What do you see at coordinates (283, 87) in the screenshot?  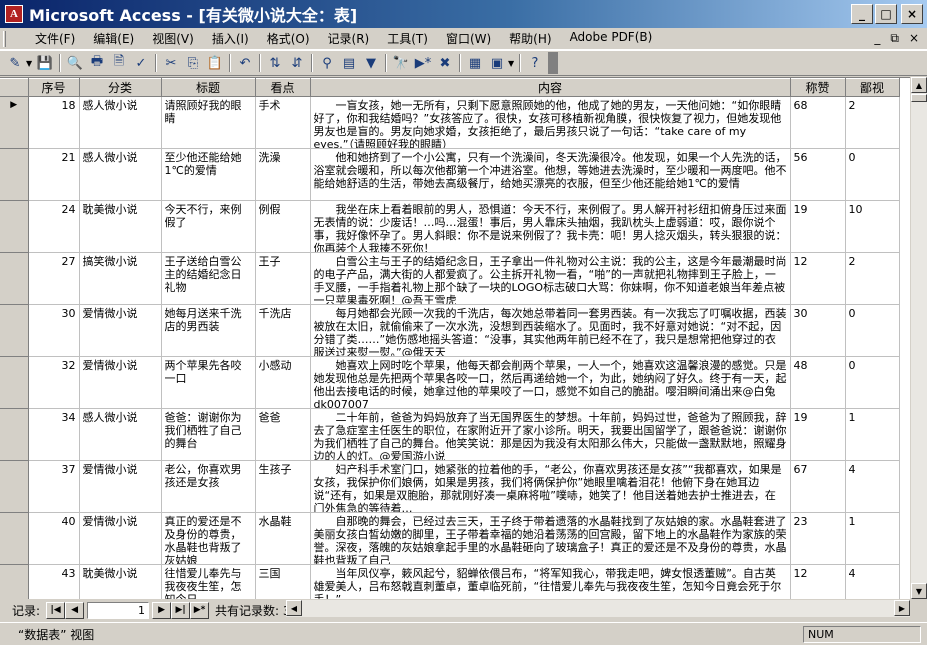 I see `column-header: 看点` at bounding box center [283, 87].